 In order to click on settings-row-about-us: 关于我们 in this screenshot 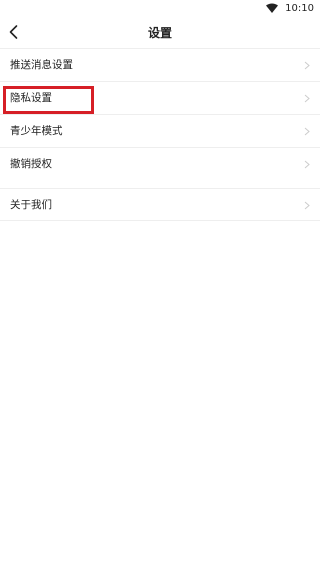, I will do `click(160, 204)`.